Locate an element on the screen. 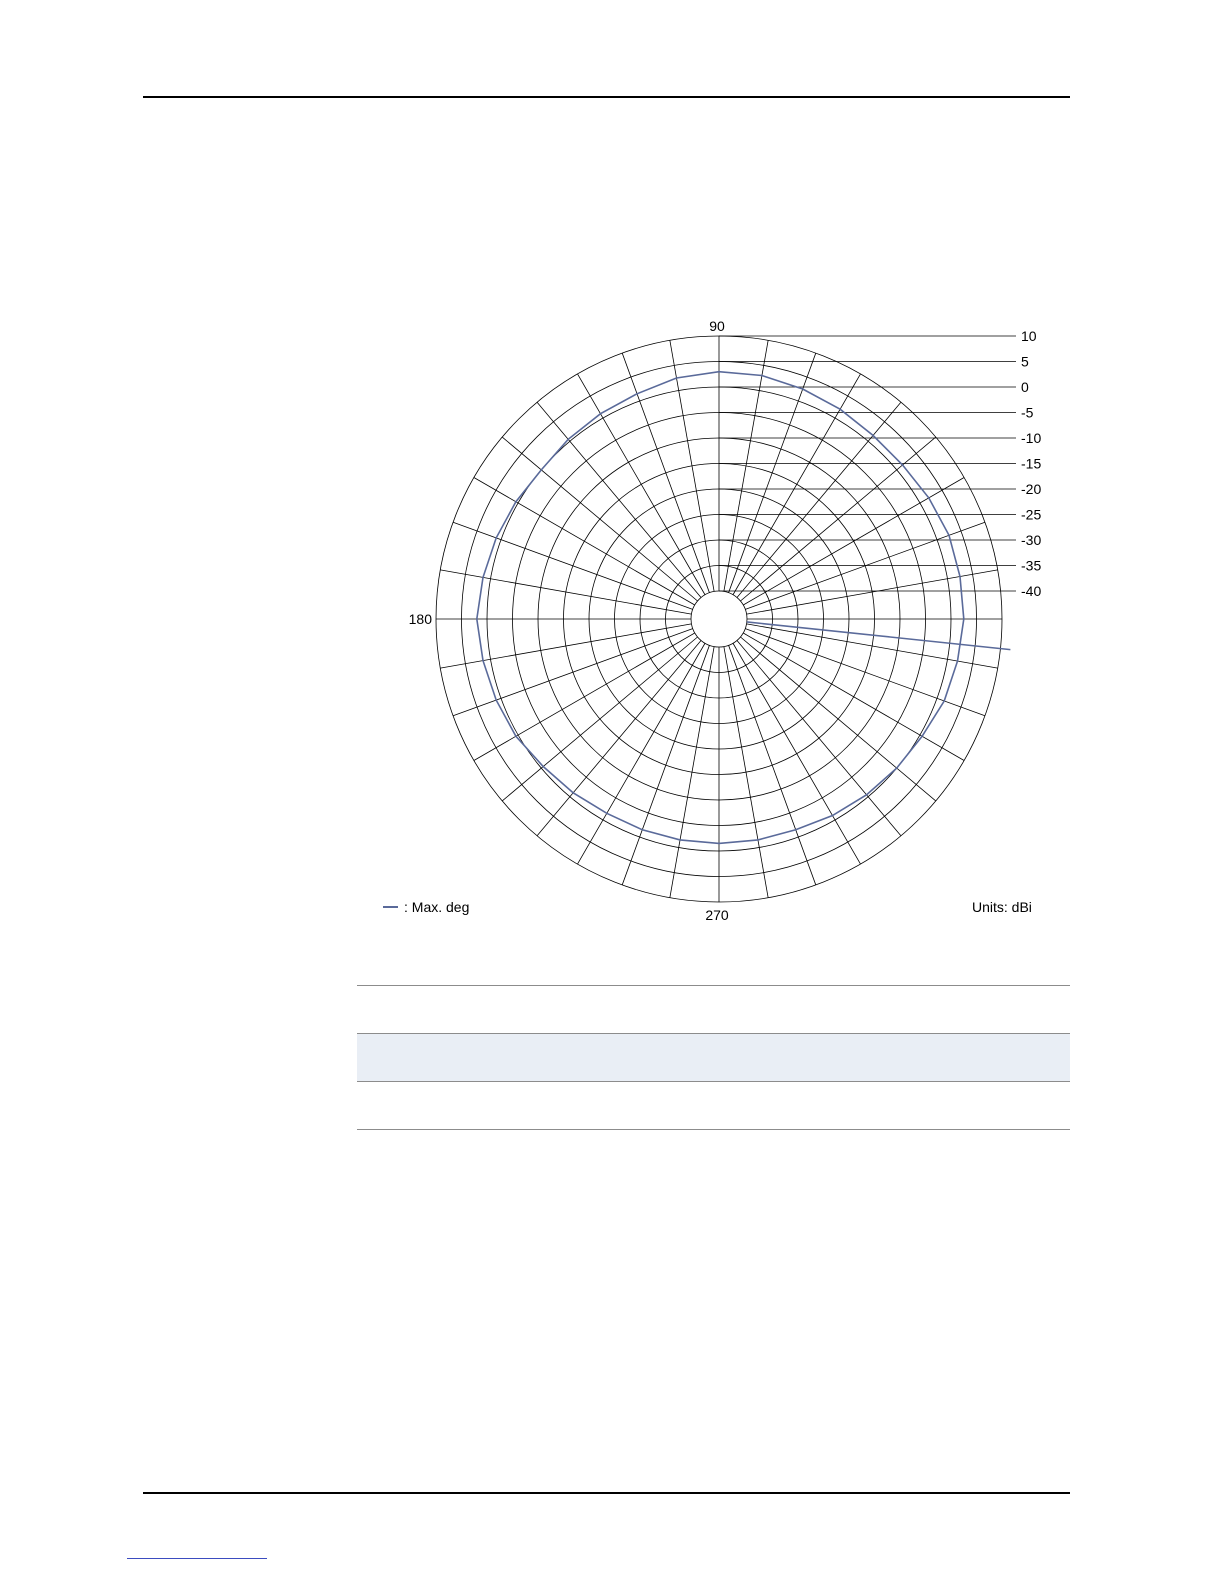  radial-tick-label: -15 is located at coordinates (1031, 464).